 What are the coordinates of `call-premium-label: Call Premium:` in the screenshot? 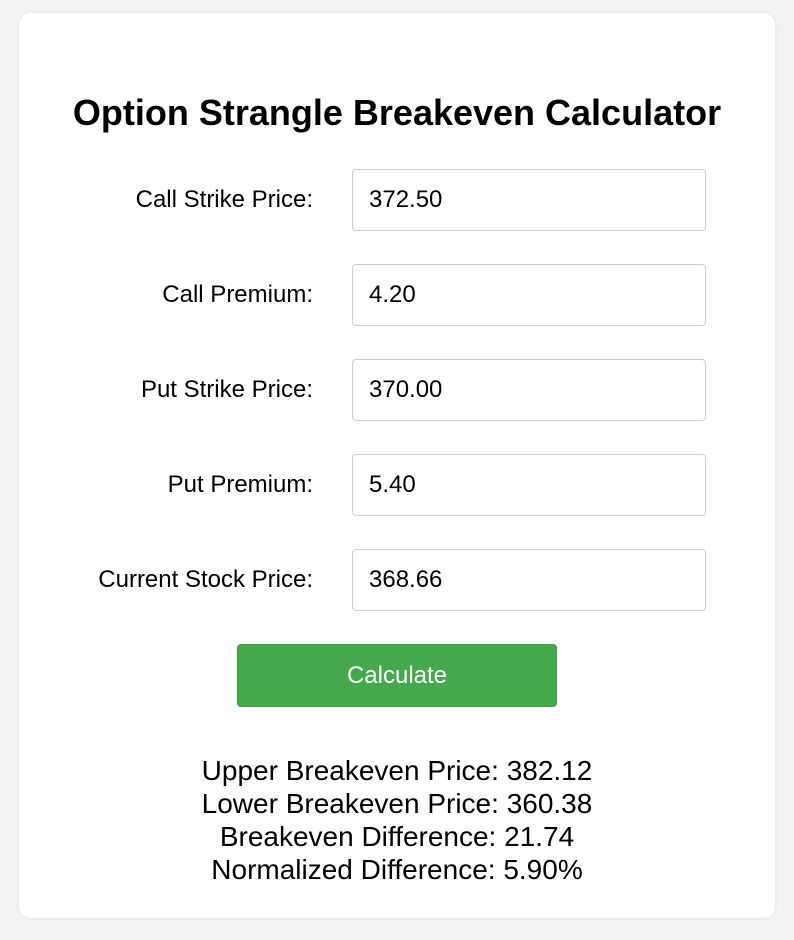 It's located at (237, 294).